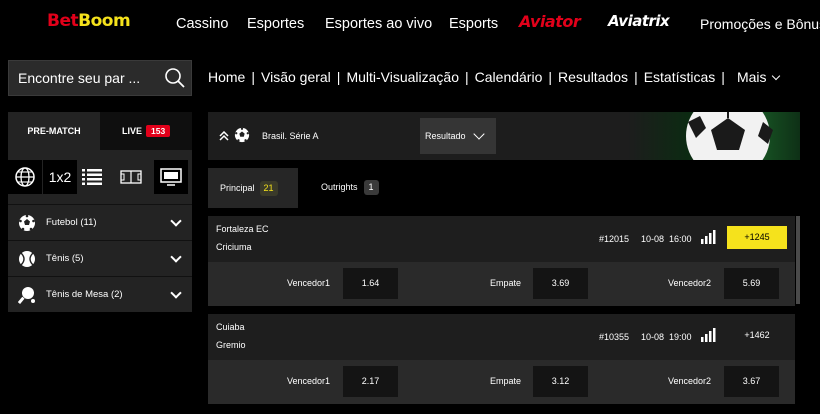 This screenshot has height=414, width=820. What do you see at coordinates (27, 259) in the screenshot?
I see `tennis-ball-icon` at bounding box center [27, 259].